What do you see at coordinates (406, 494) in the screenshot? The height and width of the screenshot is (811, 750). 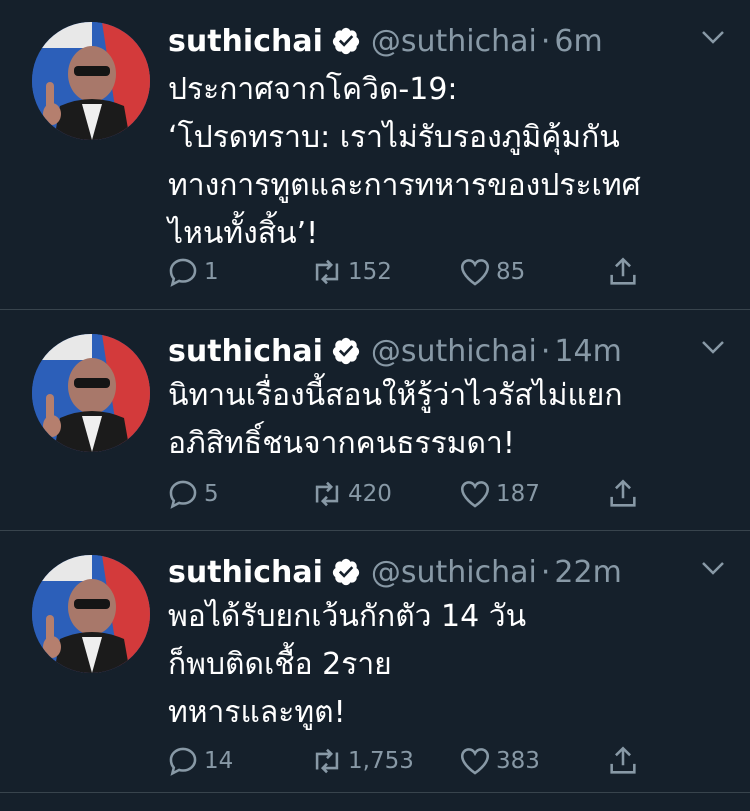 I see `tweet-actions: 5 420 187` at bounding box center [406, 494].